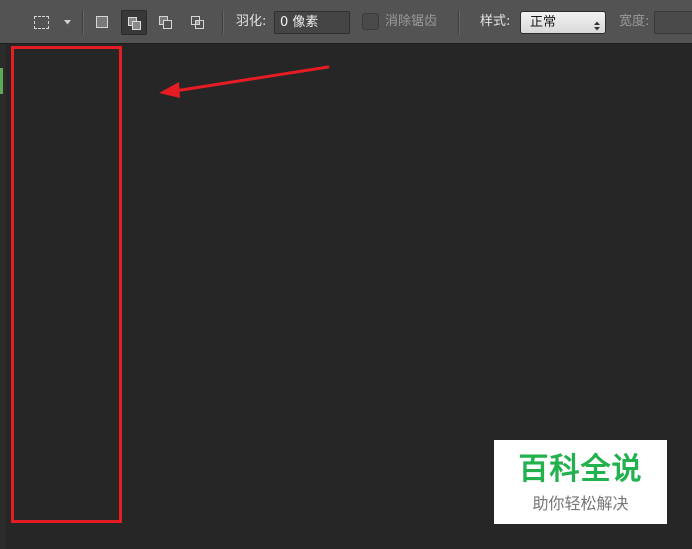 The image size is (692, 549). I want to click on watermark-logo: 百科全说 助你轻松解决, so click(580, 482).